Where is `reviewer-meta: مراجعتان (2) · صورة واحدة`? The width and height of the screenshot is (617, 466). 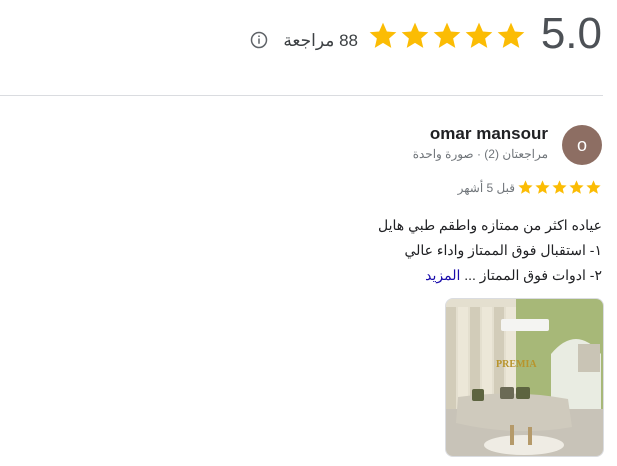
reviewer-meta: مراجعتان (2) · صورة واحدة is located at coordinates (480, 154).